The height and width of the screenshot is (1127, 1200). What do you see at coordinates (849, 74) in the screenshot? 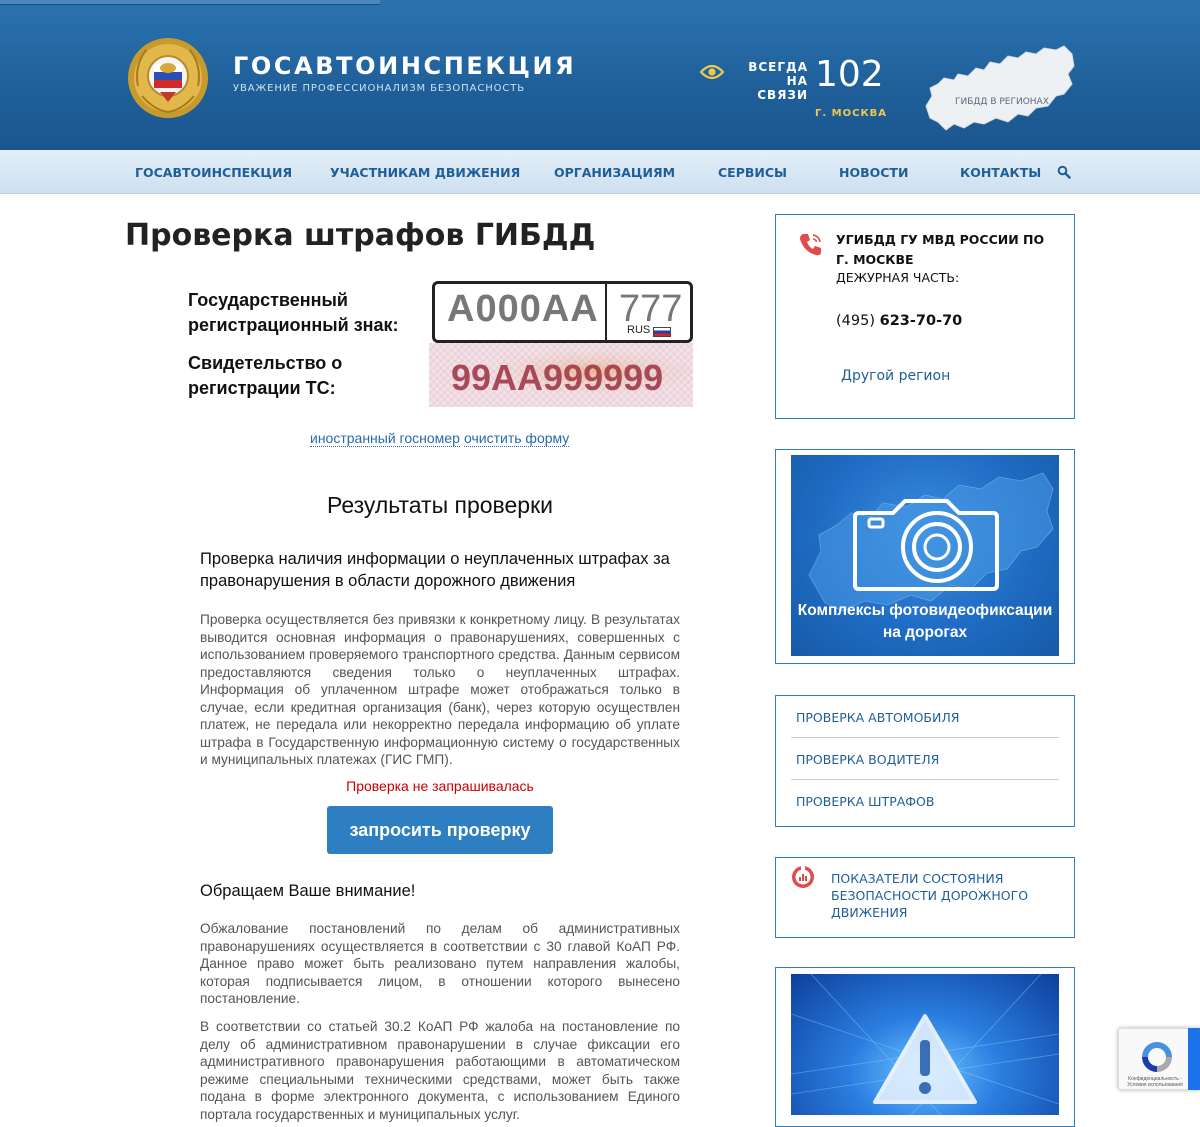
I see `emergency-phone: 102` at bounding box center [849, 74].